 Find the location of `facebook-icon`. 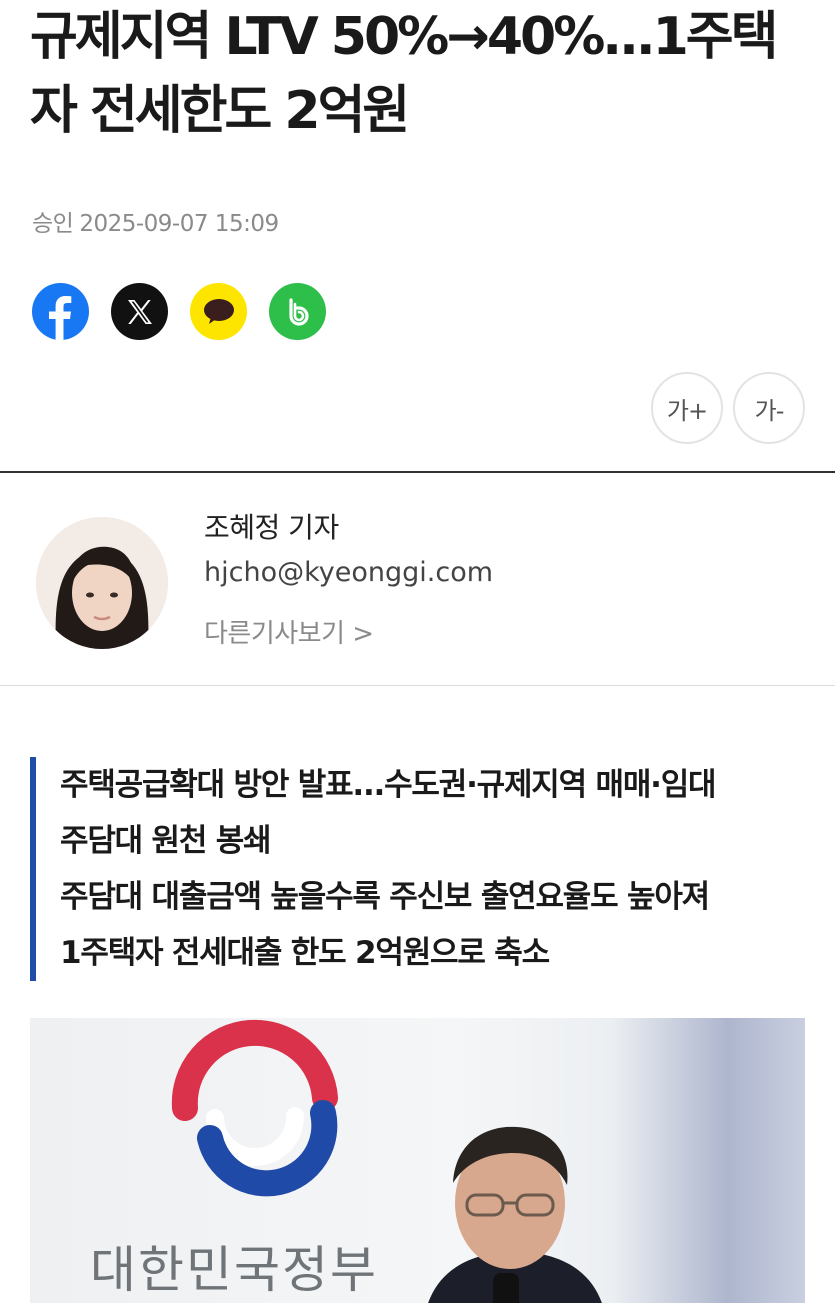

facebook-icon is located at coordinates (60, 318).